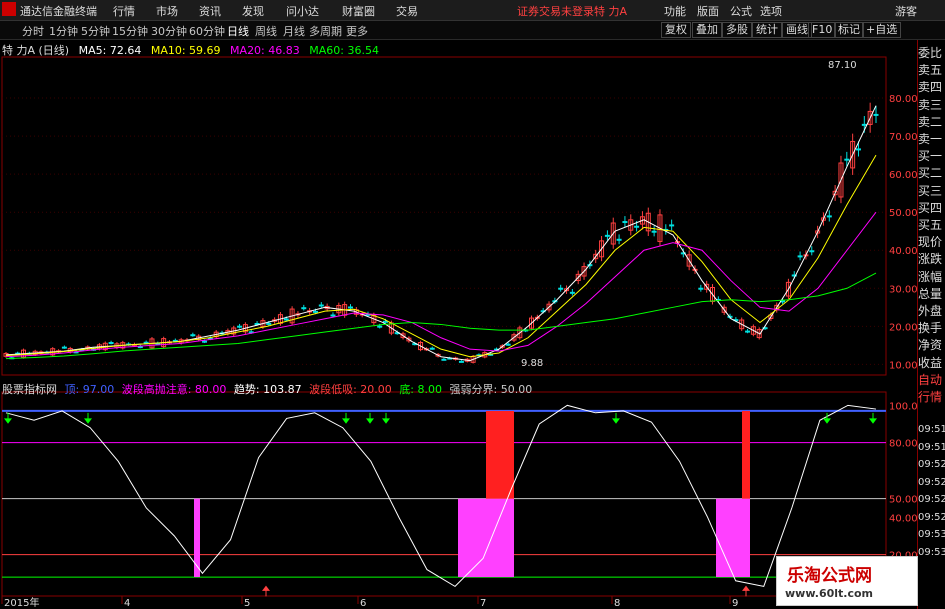 The width and height of the screenshot is (945, 609). I want to click on legend-divide: 强弱分界: 50.00, so click(491, 389).